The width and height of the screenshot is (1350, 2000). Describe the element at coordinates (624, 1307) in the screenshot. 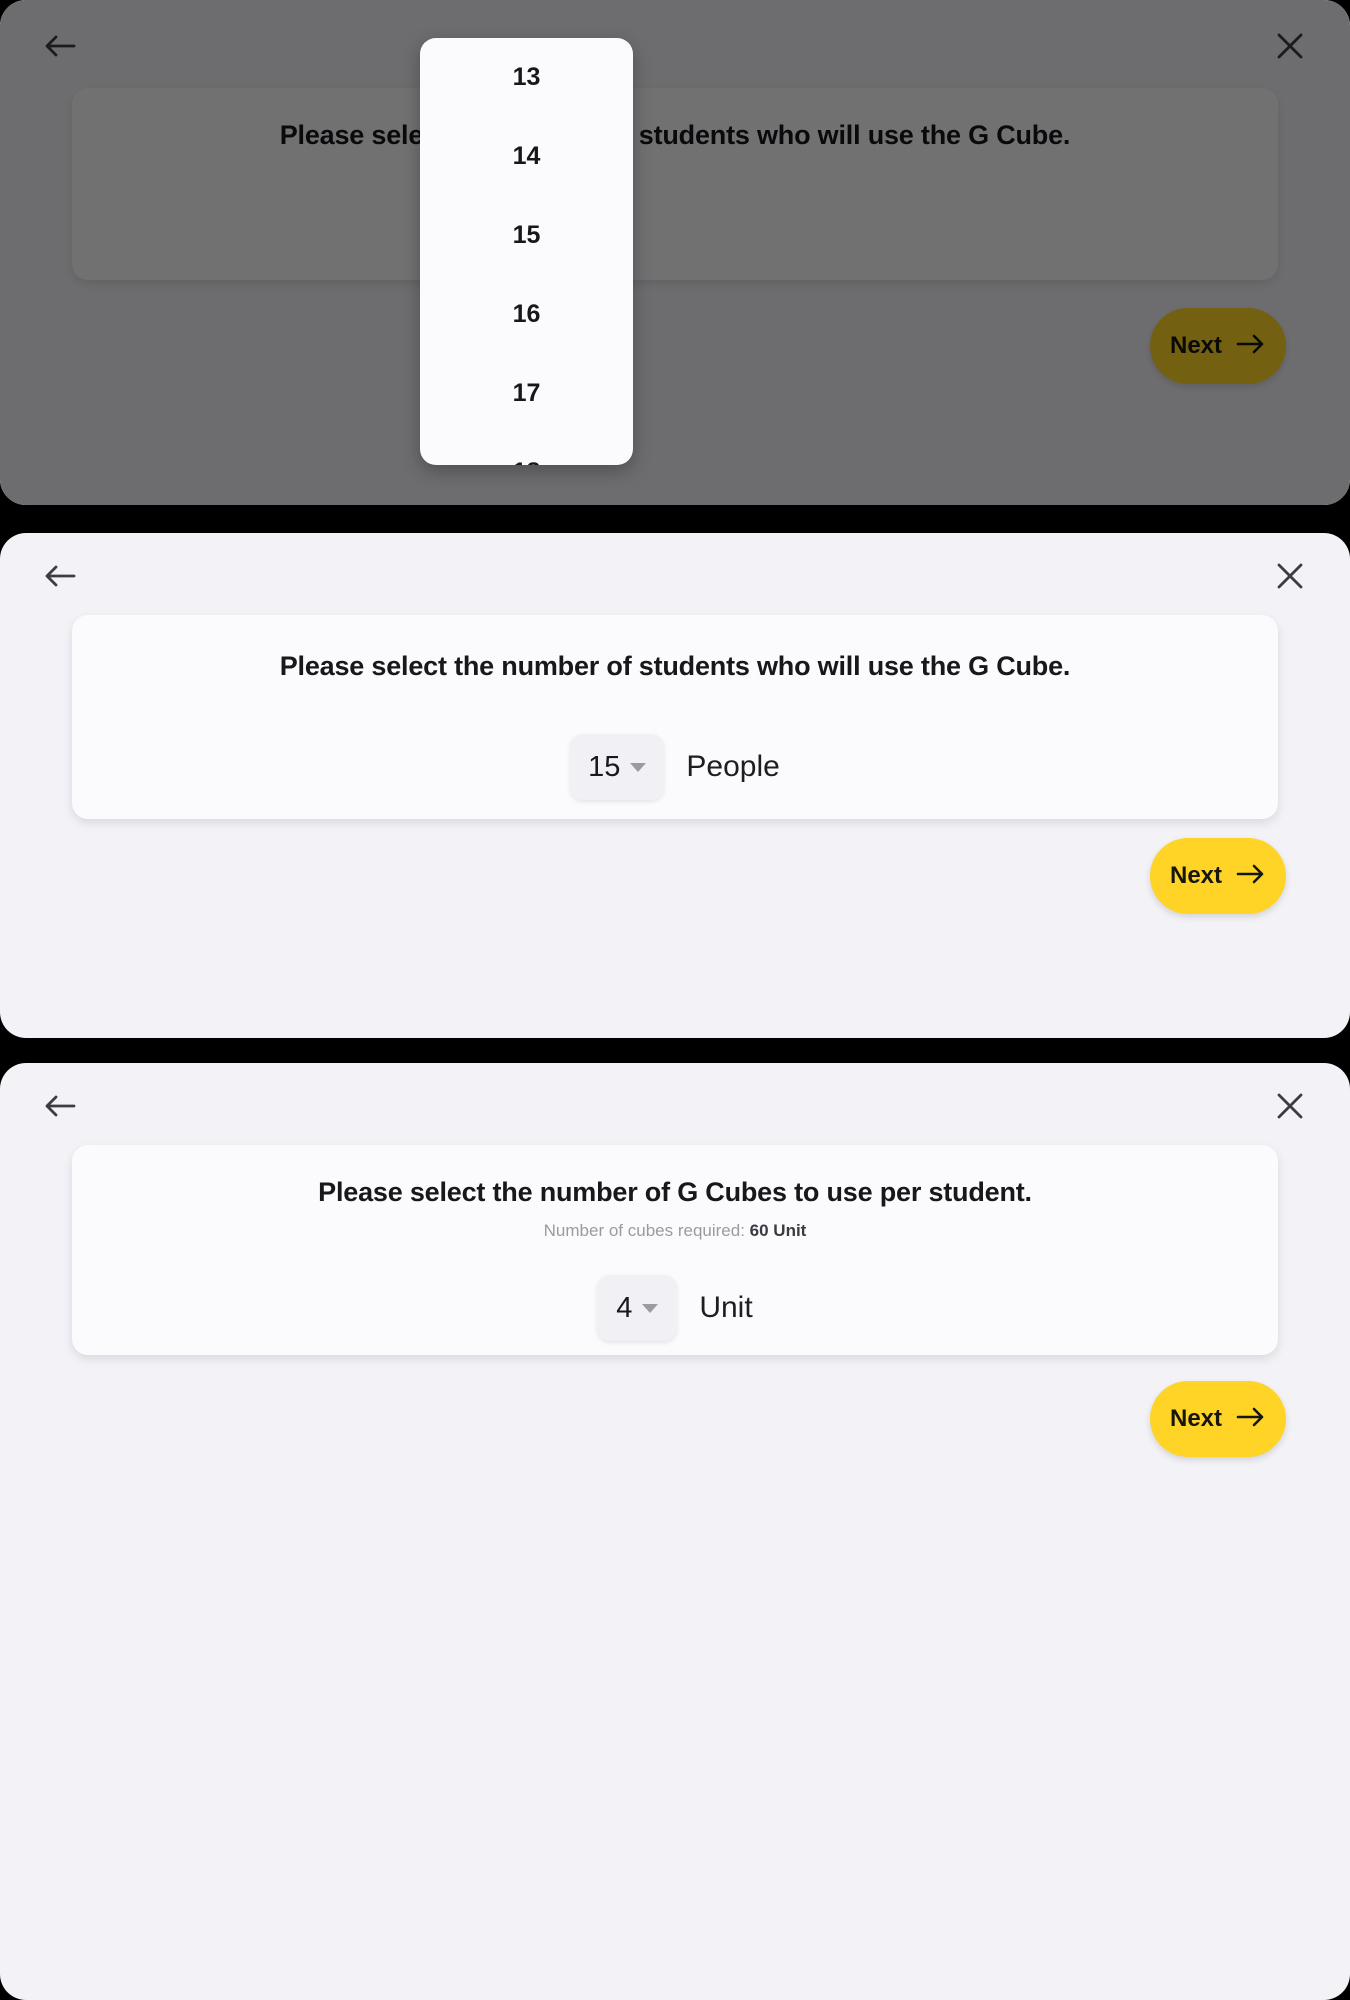

I see `cube-count-value: 4` at that location.